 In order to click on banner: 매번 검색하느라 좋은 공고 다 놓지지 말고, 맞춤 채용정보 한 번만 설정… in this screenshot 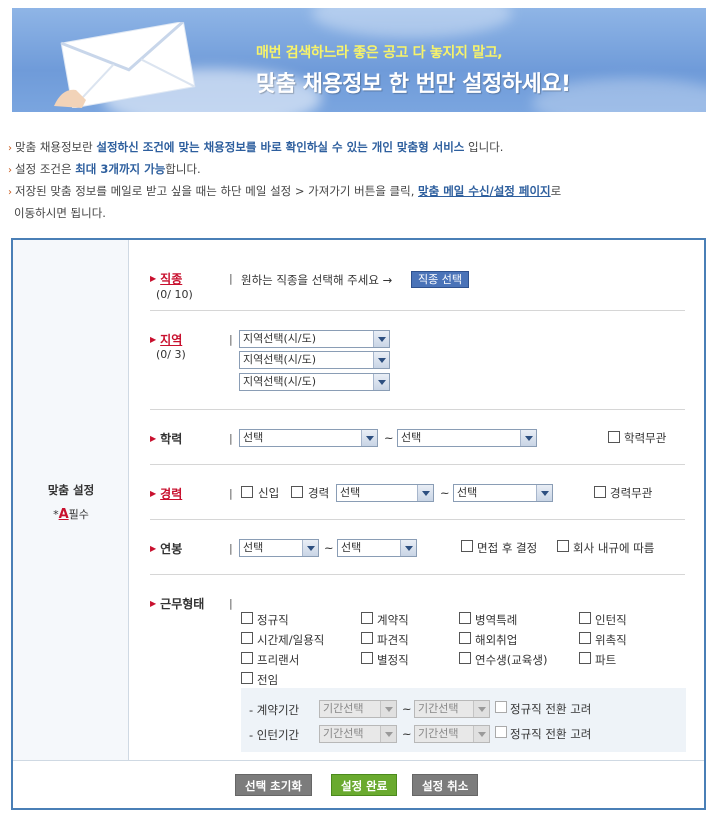, I will do `click(359, 60)`.